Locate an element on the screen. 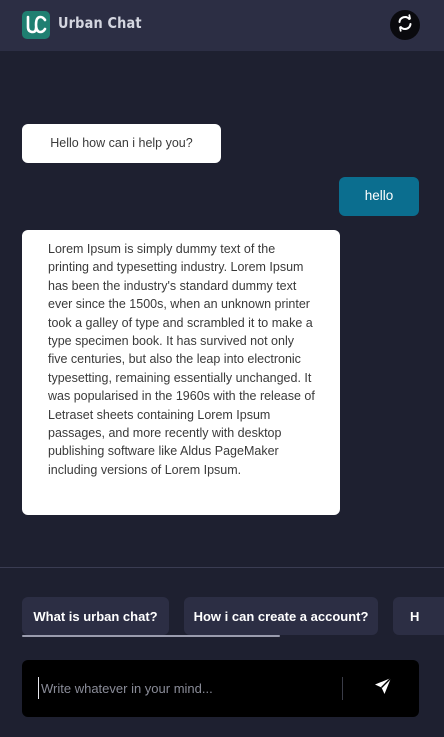 The width and height of the screenshot is (444, 737). refresh-icon is located at coordinates (405, 25).